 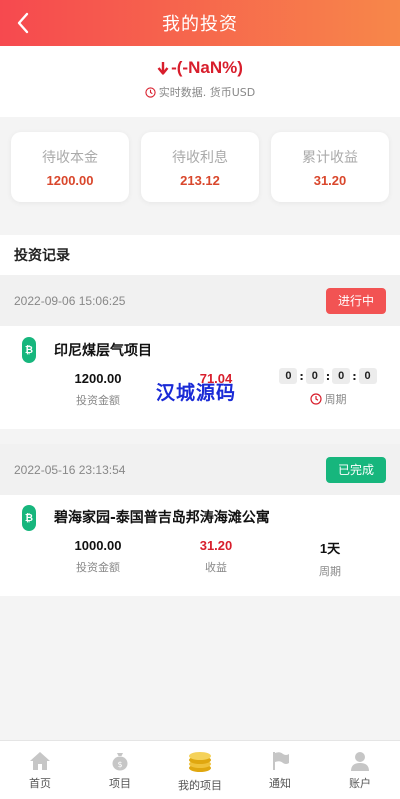 I want to click on stats-row: 待收本金 1200.00 待收利息 213.12 累计收益 31.20, so click(x=200, y=167).